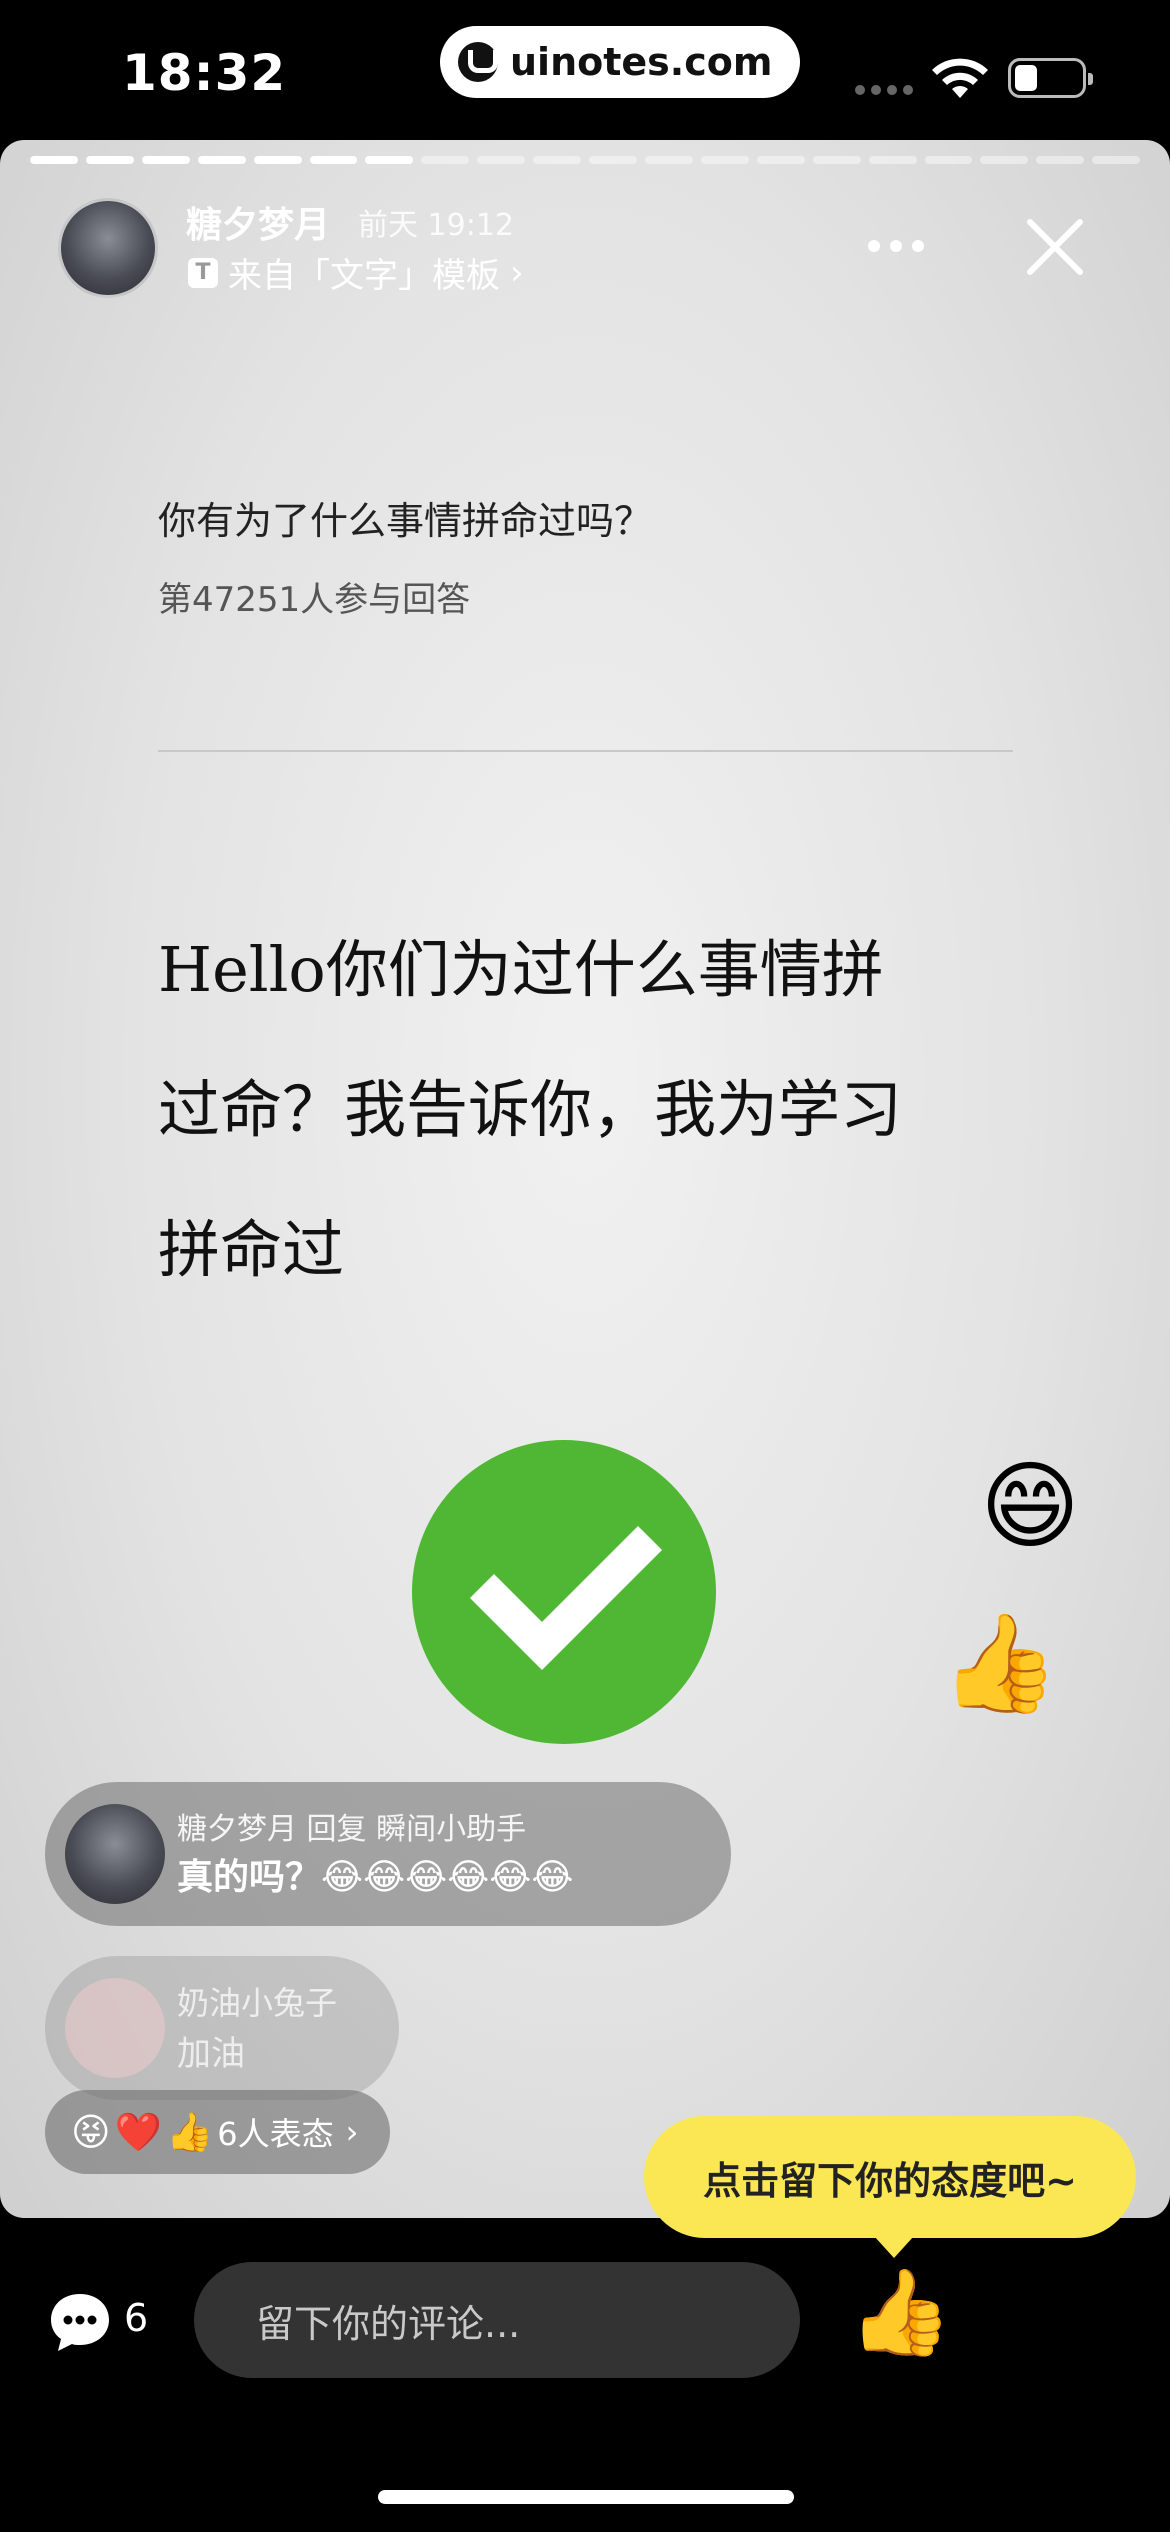  What do you see at coordinates (896, 246) in the screenshot?
I see `more-options-icon` at bounding box center [896, 246].